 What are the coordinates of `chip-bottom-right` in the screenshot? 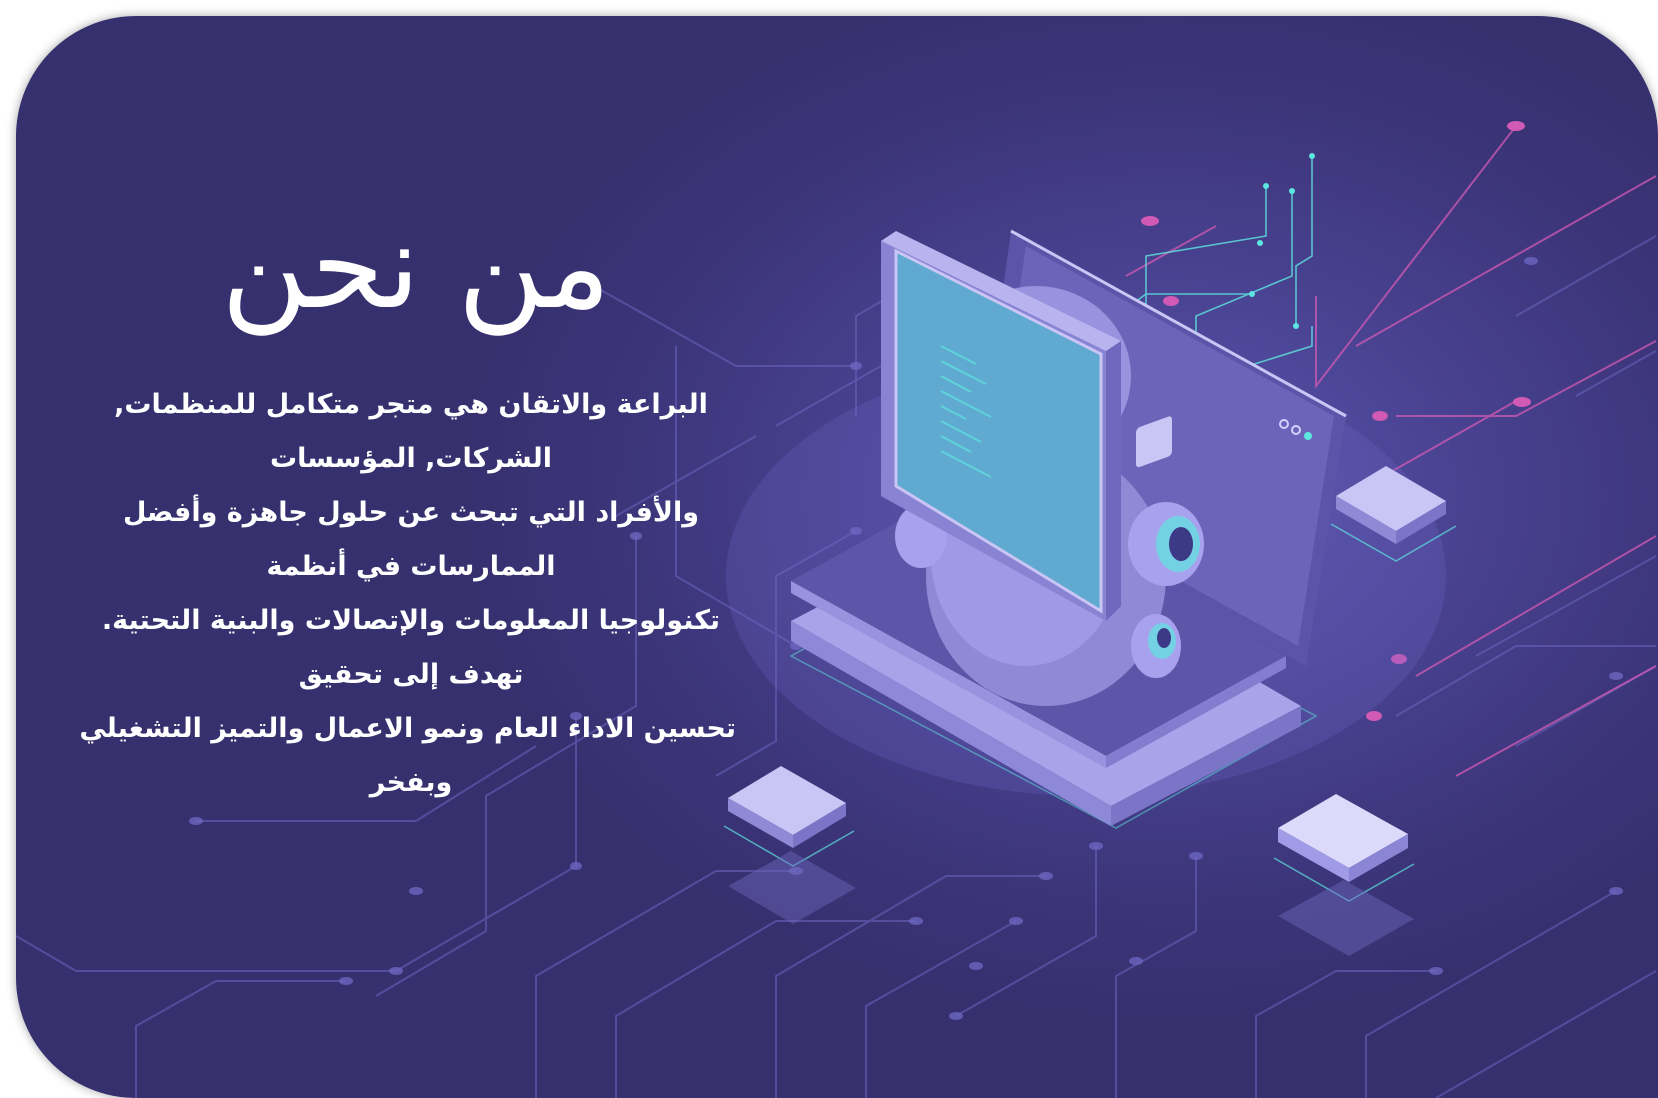 It's located at (1344, 875).